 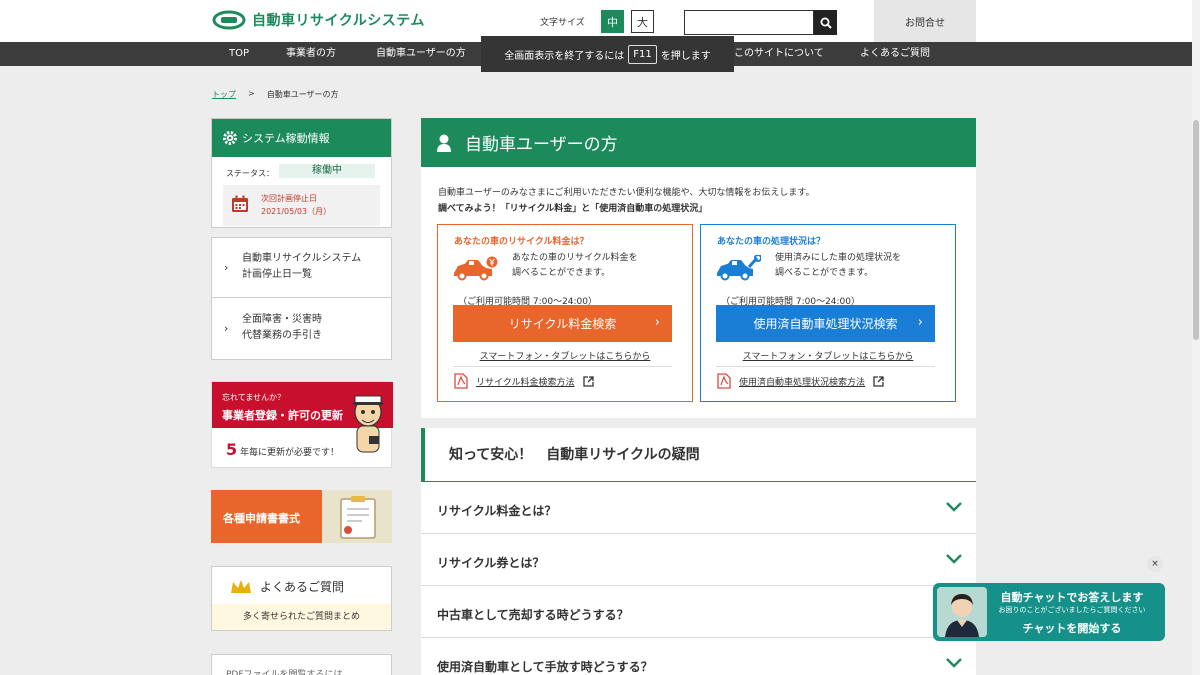 I want to click on faq-banner-title: よくあるご質問, so click(x=302, y=587).